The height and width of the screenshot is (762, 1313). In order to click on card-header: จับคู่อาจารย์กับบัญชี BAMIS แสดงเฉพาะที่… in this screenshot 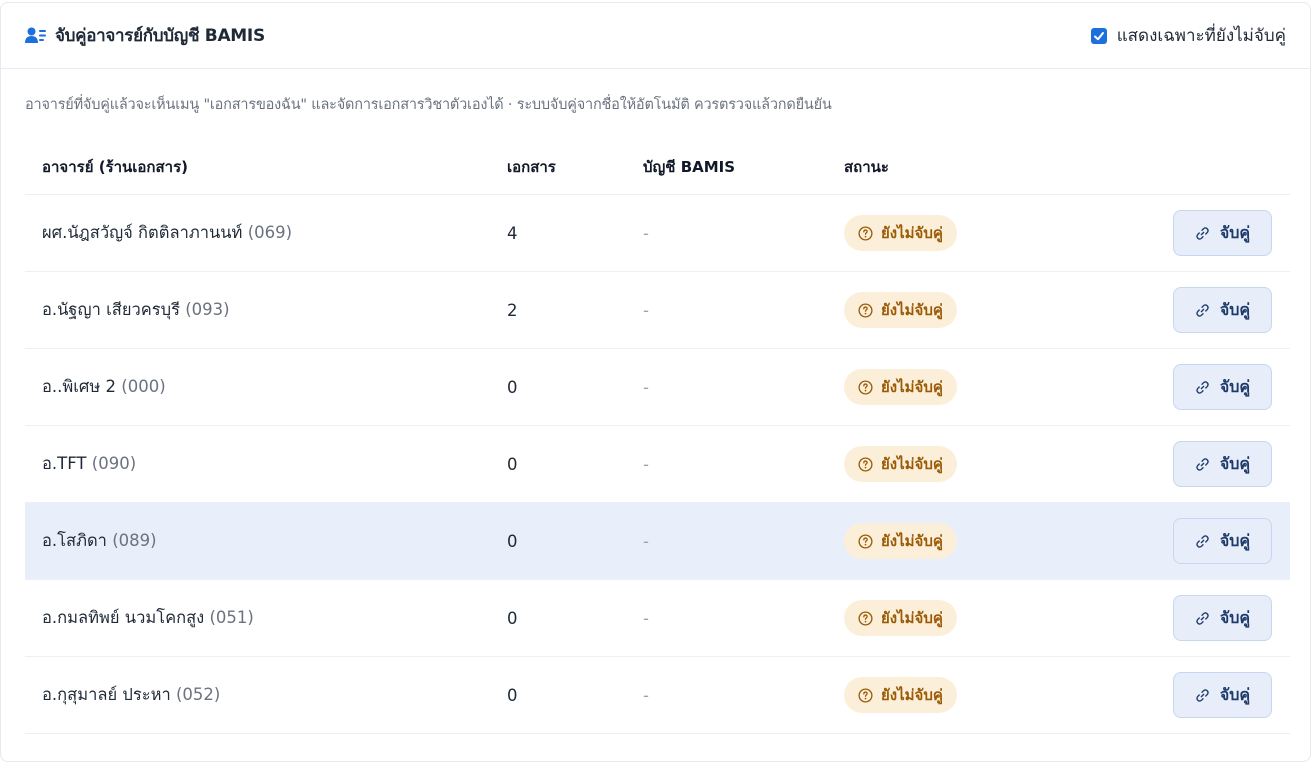, I will do `click(655, 36)`.